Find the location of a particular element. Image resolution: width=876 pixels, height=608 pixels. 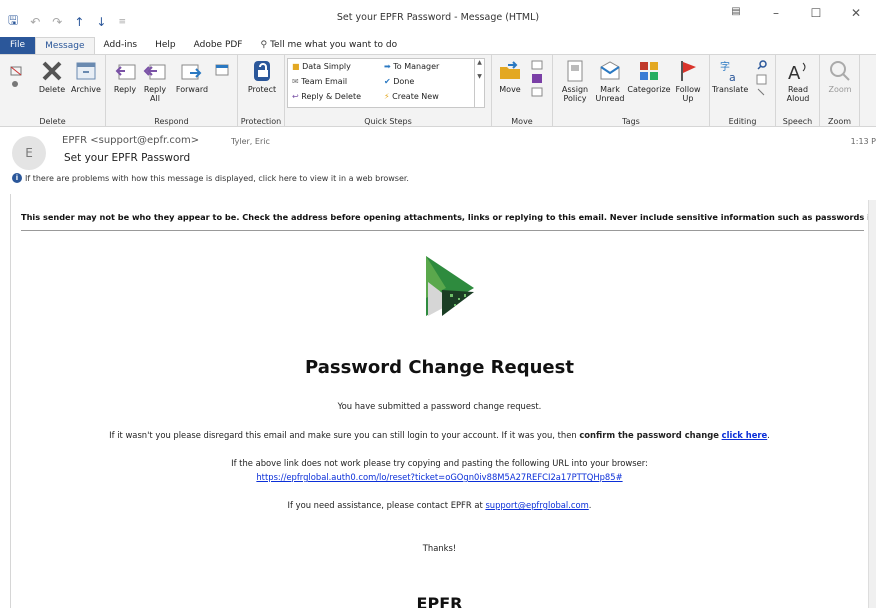

message-scrollbar is located at coordinates (872, 404).